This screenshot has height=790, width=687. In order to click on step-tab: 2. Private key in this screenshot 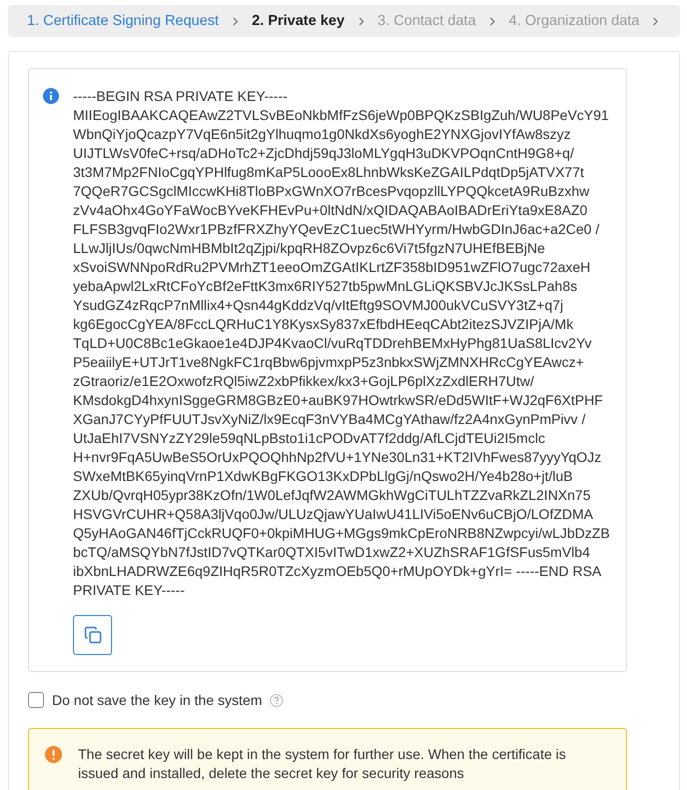, I will do `click(298, 21)`.